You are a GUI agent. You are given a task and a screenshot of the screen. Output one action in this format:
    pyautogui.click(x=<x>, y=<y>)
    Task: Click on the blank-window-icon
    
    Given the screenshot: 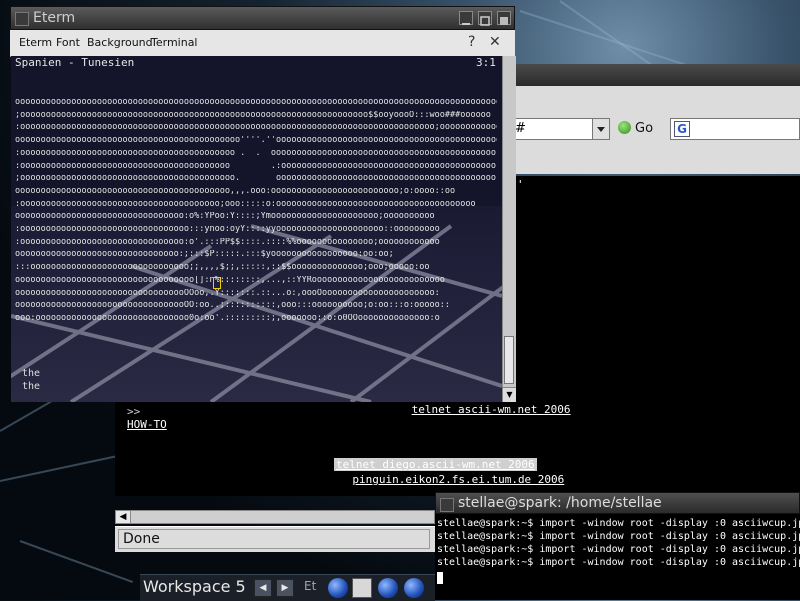 What is the action you would take?
    pyautogui.click(x=362, y=588)
    